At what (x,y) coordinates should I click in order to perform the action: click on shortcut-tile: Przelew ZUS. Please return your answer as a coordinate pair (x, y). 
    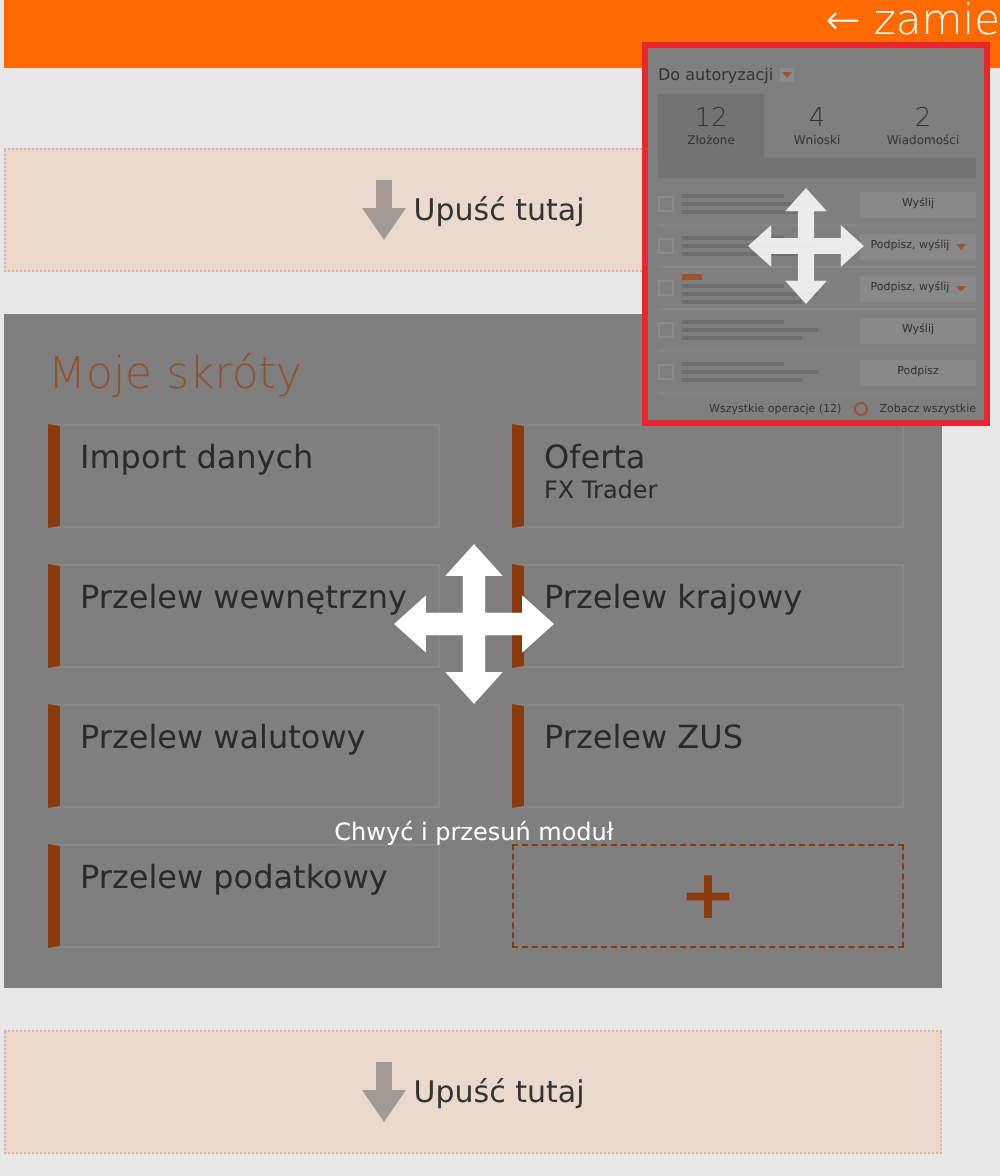
    Looking at the image, I should click on (708, 756).